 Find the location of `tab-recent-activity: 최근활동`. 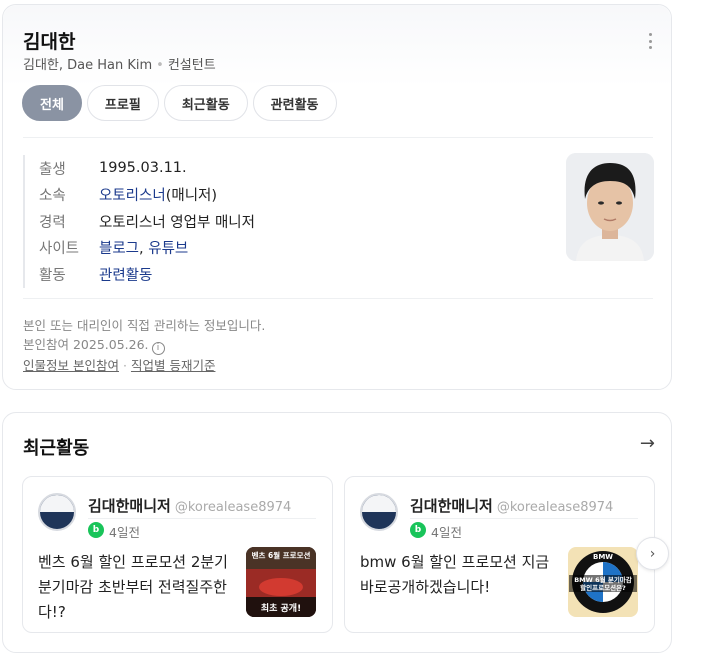

tab-recent-activity: 최근활동 is located at coordinates (205, 103).